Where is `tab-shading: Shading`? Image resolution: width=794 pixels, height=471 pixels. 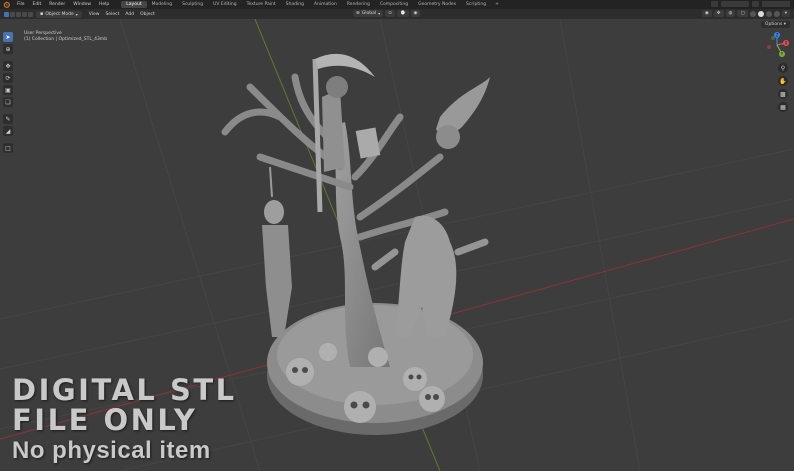
tab-shading: Shading is located at coordinates (295, 4).